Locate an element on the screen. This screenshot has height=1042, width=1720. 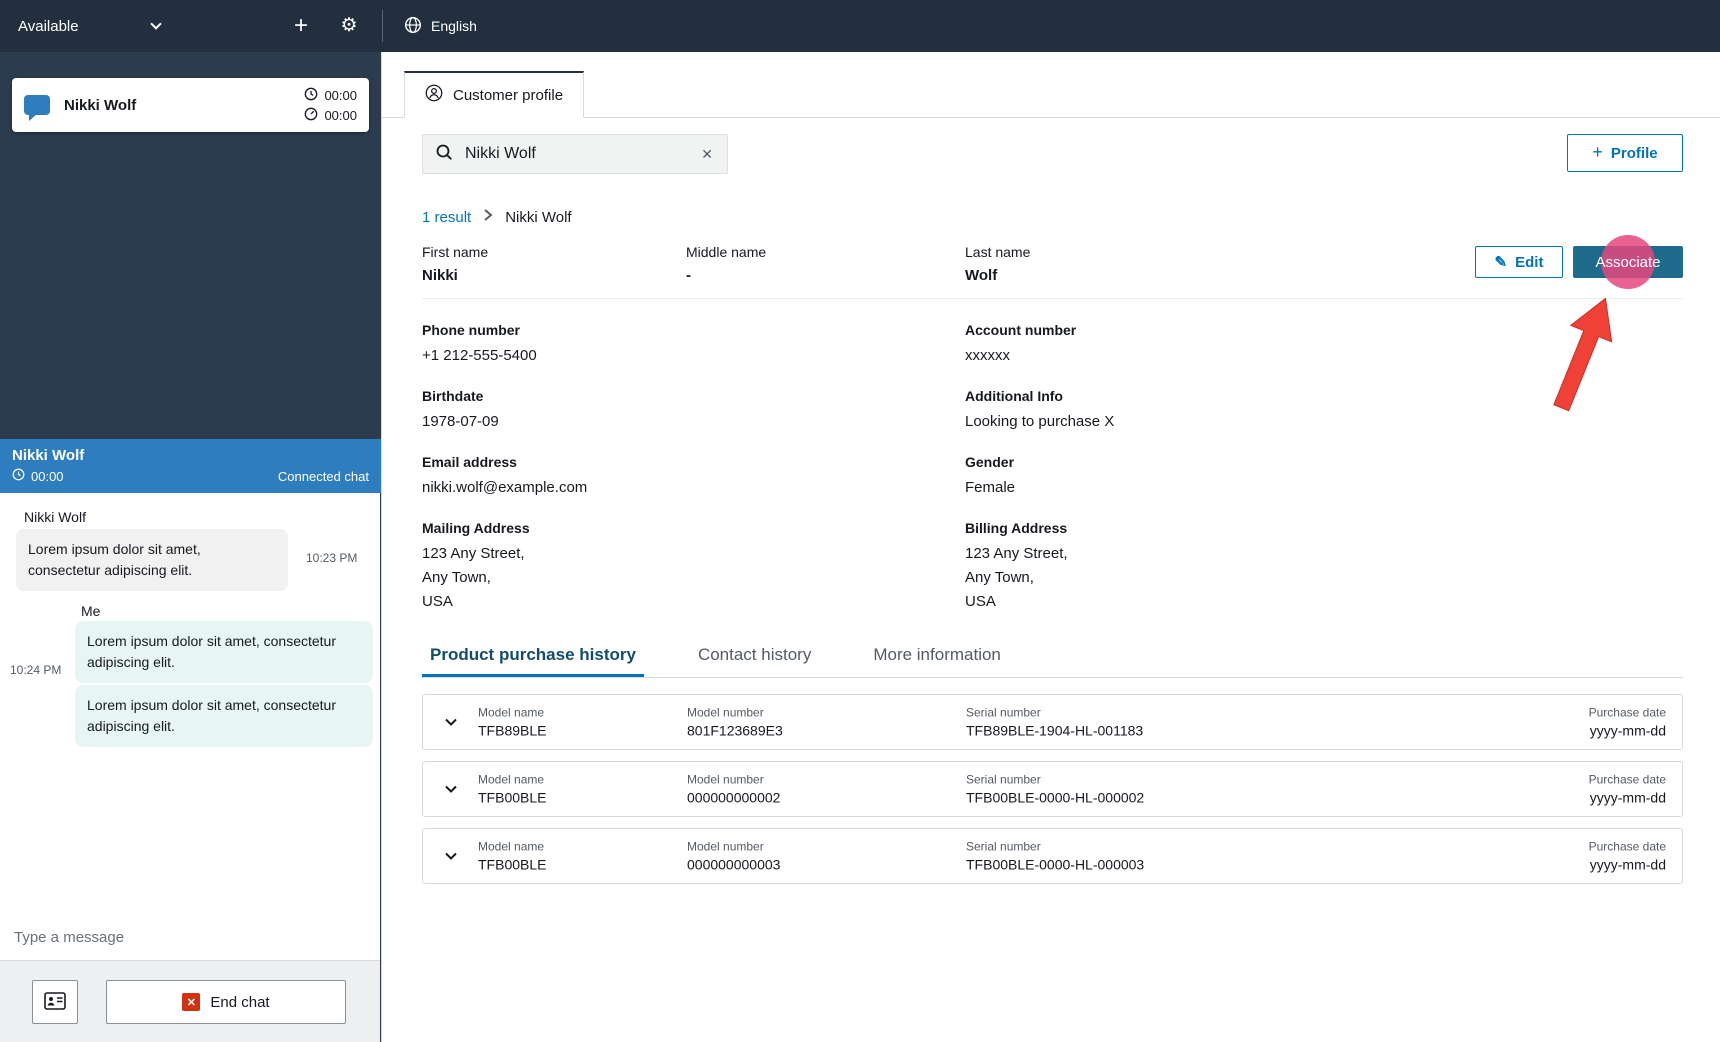
timer-duration-icon is located at coordinates (311, 115).